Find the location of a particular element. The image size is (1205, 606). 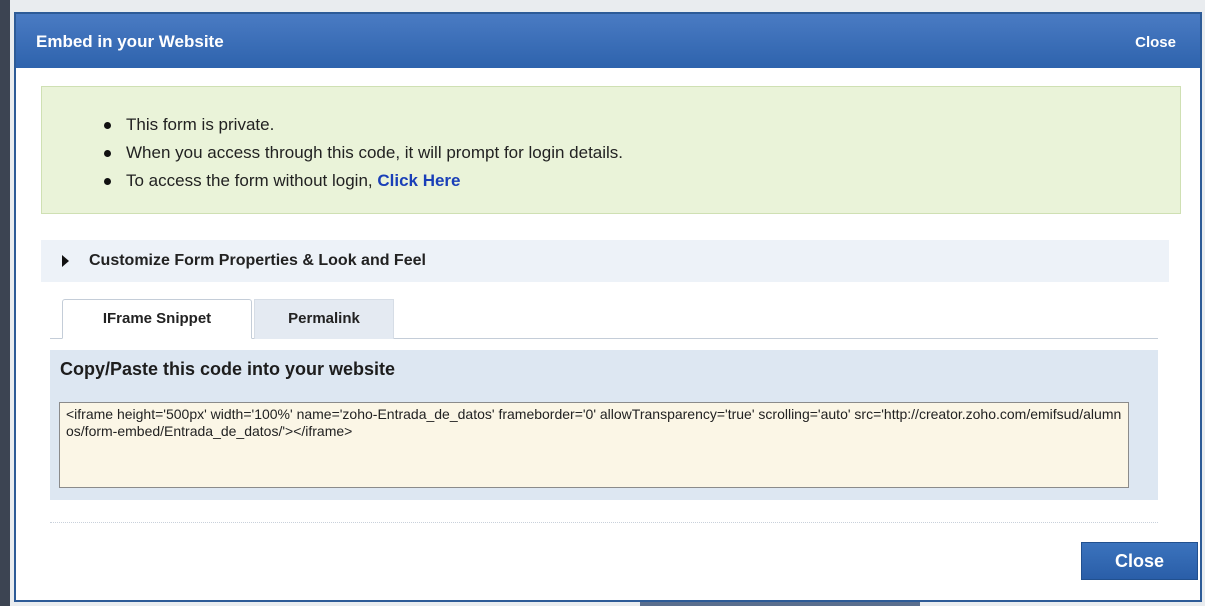

notice-text: To access the form without login, is located at coordinates (252, 180).